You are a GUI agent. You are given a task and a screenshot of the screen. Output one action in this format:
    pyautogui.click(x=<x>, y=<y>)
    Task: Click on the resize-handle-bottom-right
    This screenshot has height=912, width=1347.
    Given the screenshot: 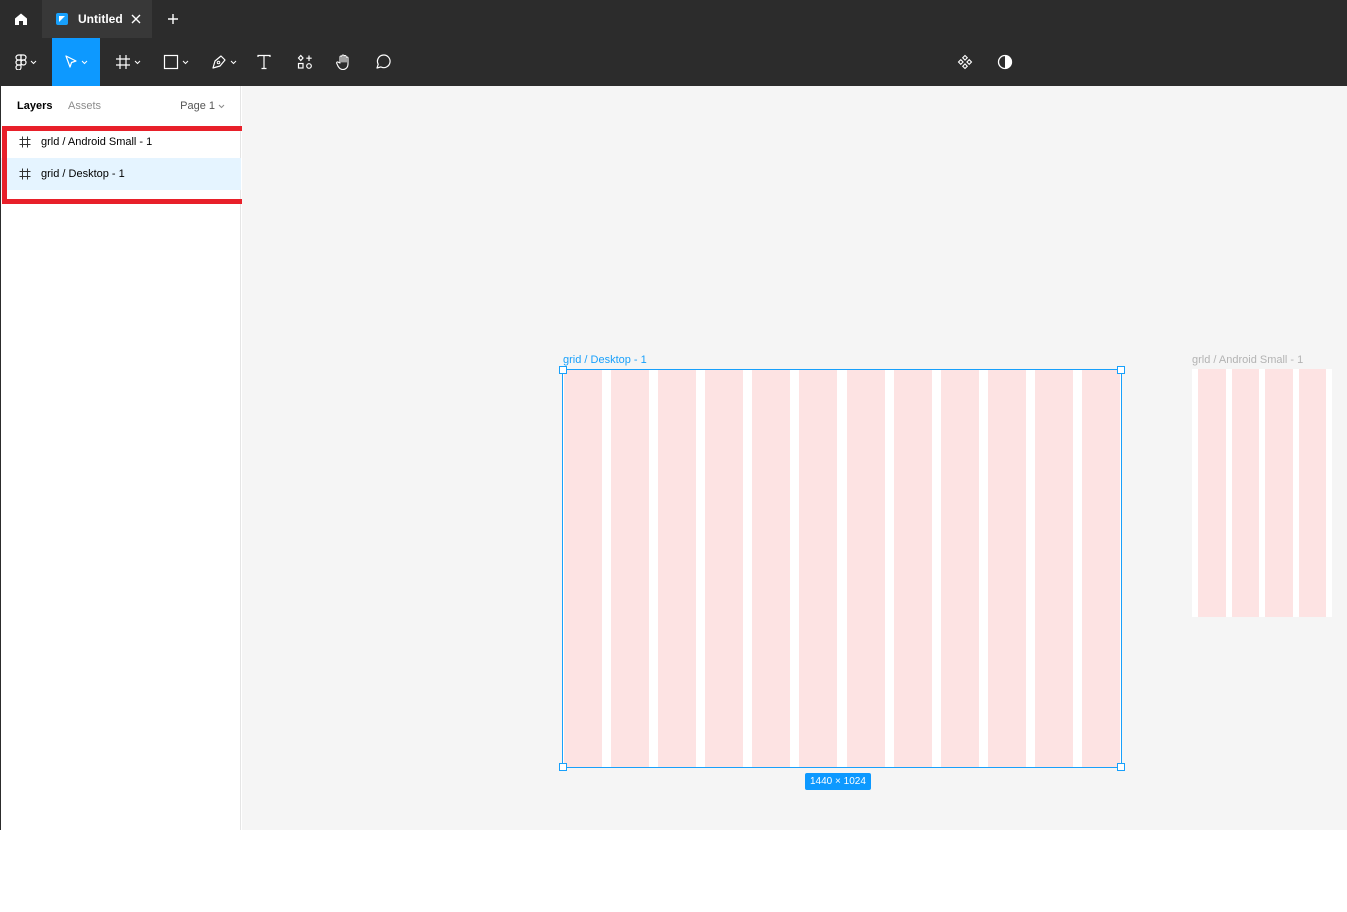 What is the action you would take?
    pyautogui.click(x=1121, y=767)
    